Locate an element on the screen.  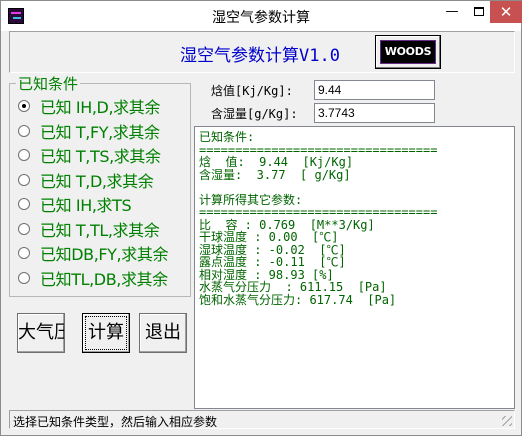
condition-option-label: 已知TL,DB,求其余 is located at coordinates (104, 279).